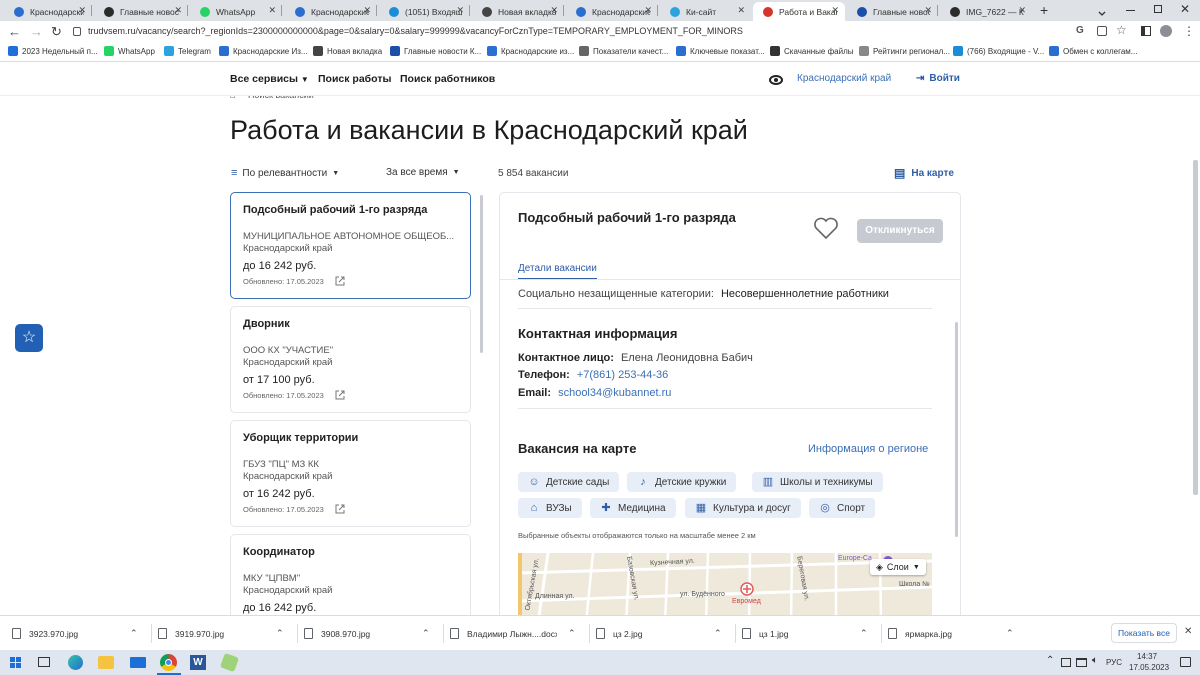 The height and width of the screenshot is (675, 1200). Describe the element at coordinates (633, 508) in the screenshot. I see `map-filter-medicine: ✚ Медицина` at that location.